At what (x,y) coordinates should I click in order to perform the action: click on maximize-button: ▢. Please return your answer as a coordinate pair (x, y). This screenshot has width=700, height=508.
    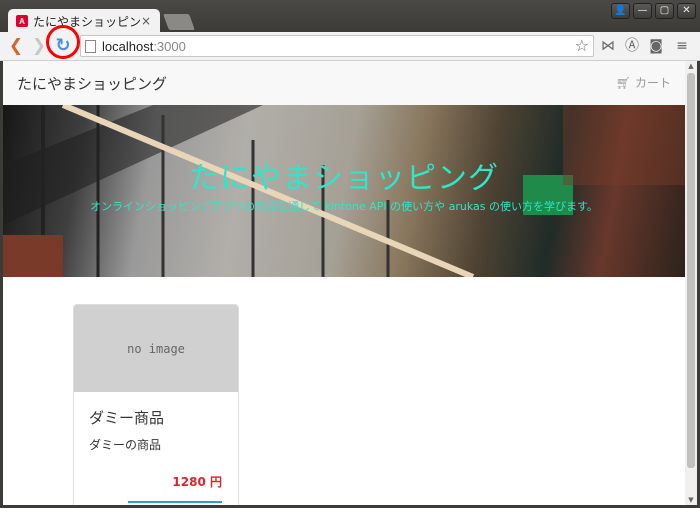
    Looking at the image, I should click on (664, 11).